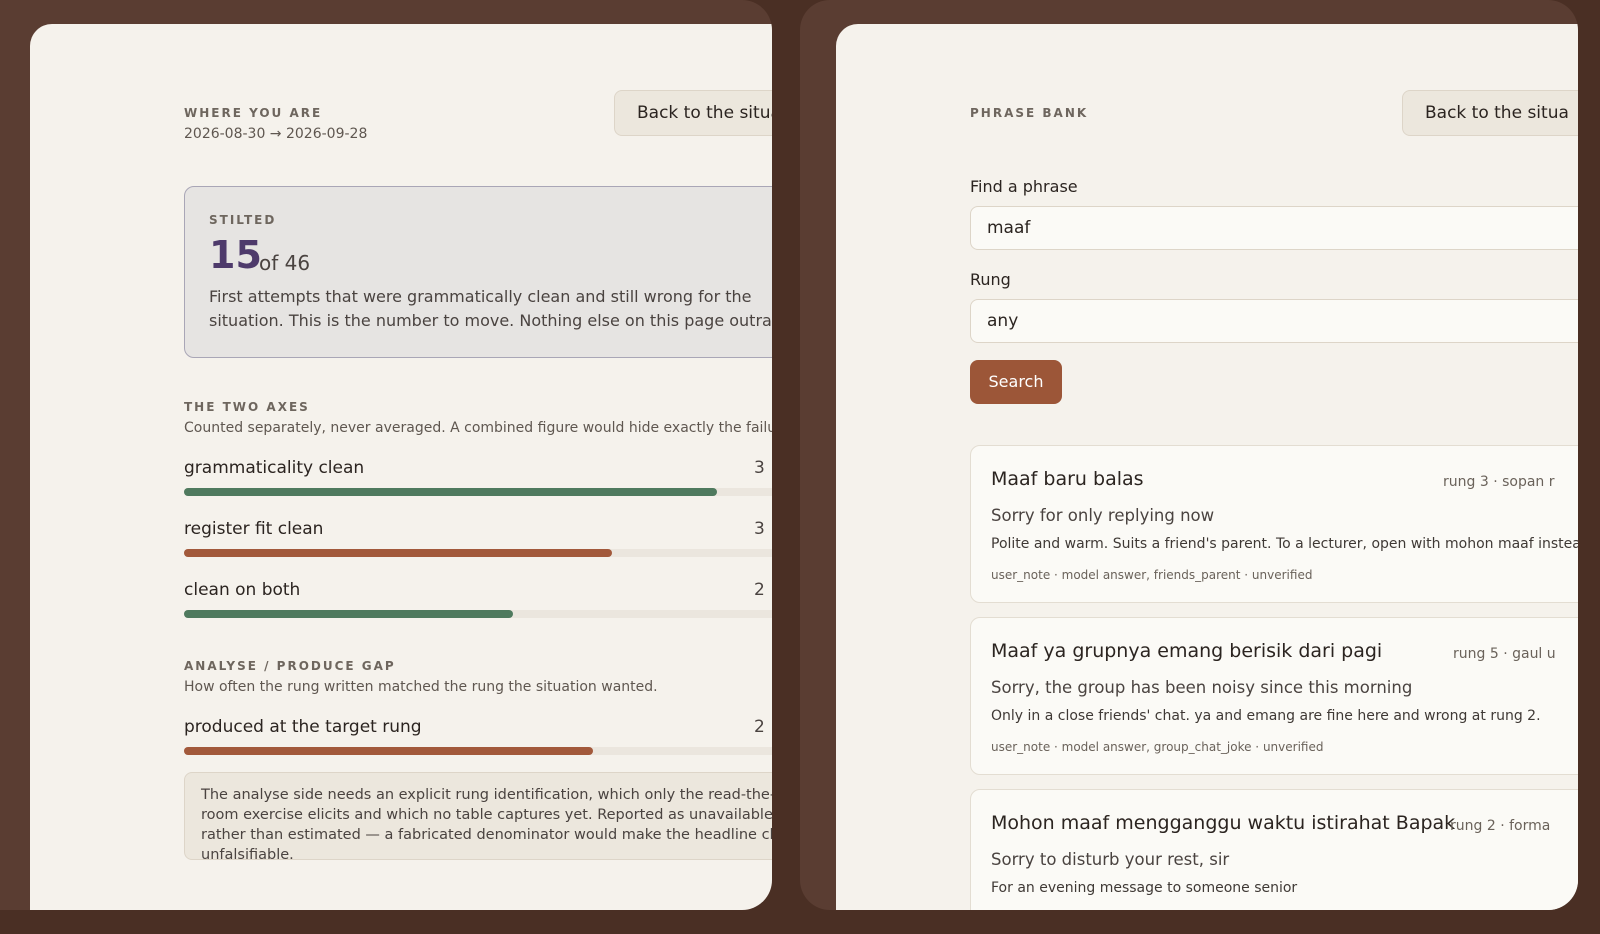 The image size is (1600, 934). I want to click on metric-both-label: clean on both, so click(242, 590).